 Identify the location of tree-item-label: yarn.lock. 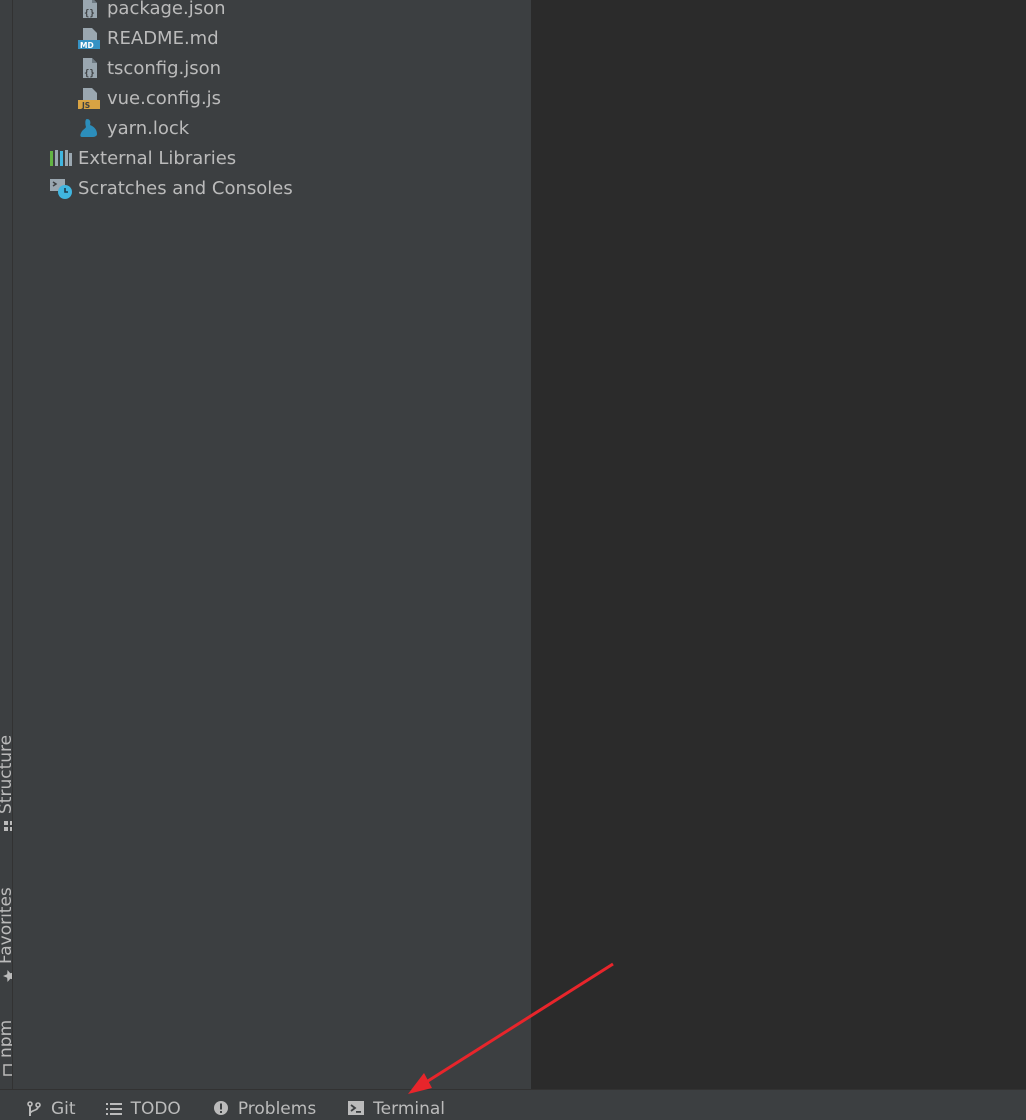
(148, 128).